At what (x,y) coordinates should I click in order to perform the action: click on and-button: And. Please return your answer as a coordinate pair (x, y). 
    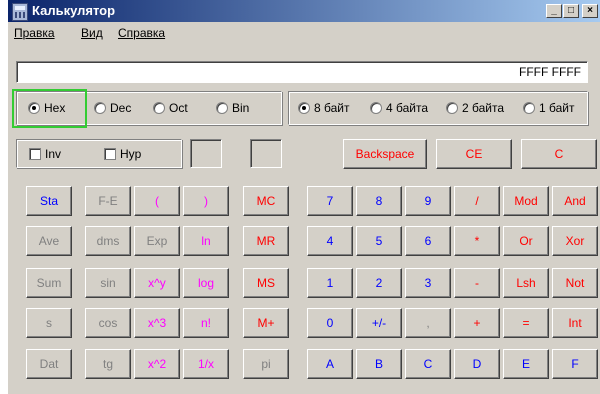
    Looking at the image, I should click on (575, 201).